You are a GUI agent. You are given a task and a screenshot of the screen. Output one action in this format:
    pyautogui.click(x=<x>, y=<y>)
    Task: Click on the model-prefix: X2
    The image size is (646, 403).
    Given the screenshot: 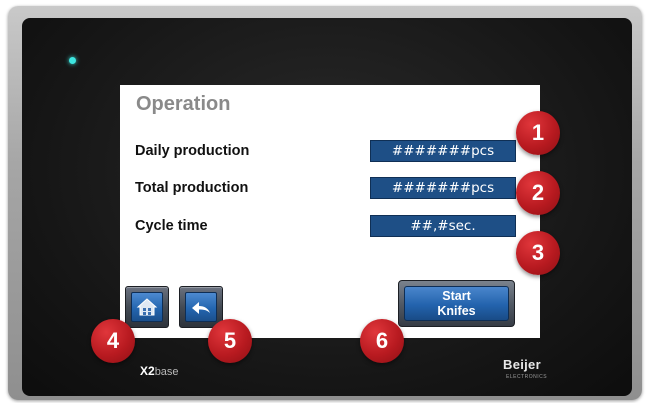 What is the action you would take?
    pyautogui.click(x=147, y=371)
    